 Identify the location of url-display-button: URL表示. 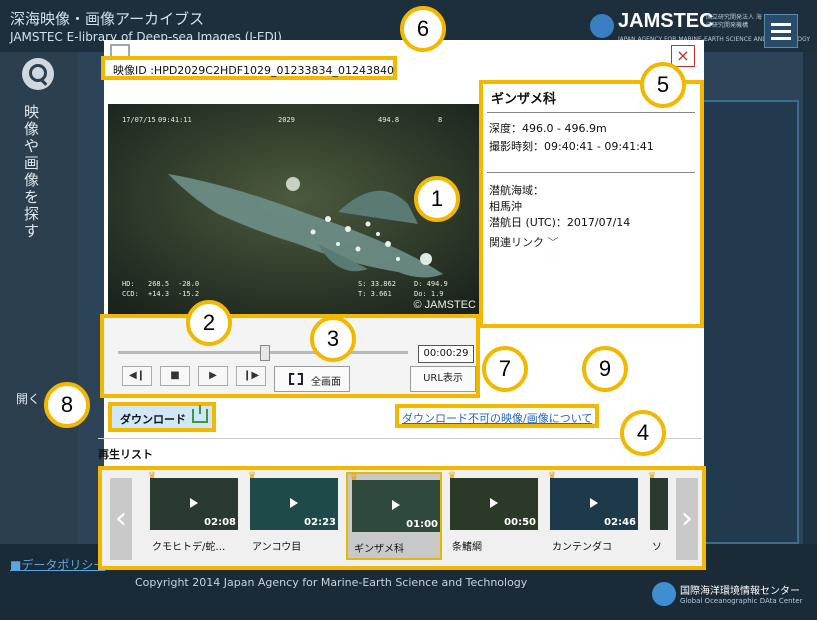
(443, 379).